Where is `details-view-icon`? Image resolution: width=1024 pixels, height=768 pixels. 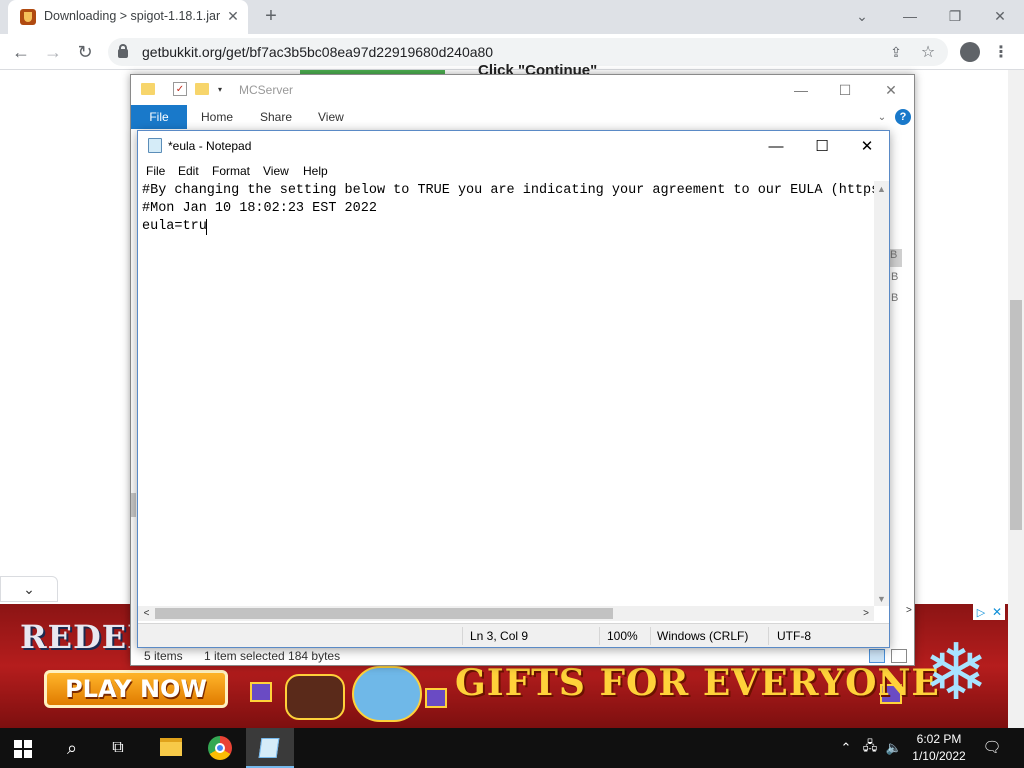
details-view-icon is located at coordinates (877, 656).